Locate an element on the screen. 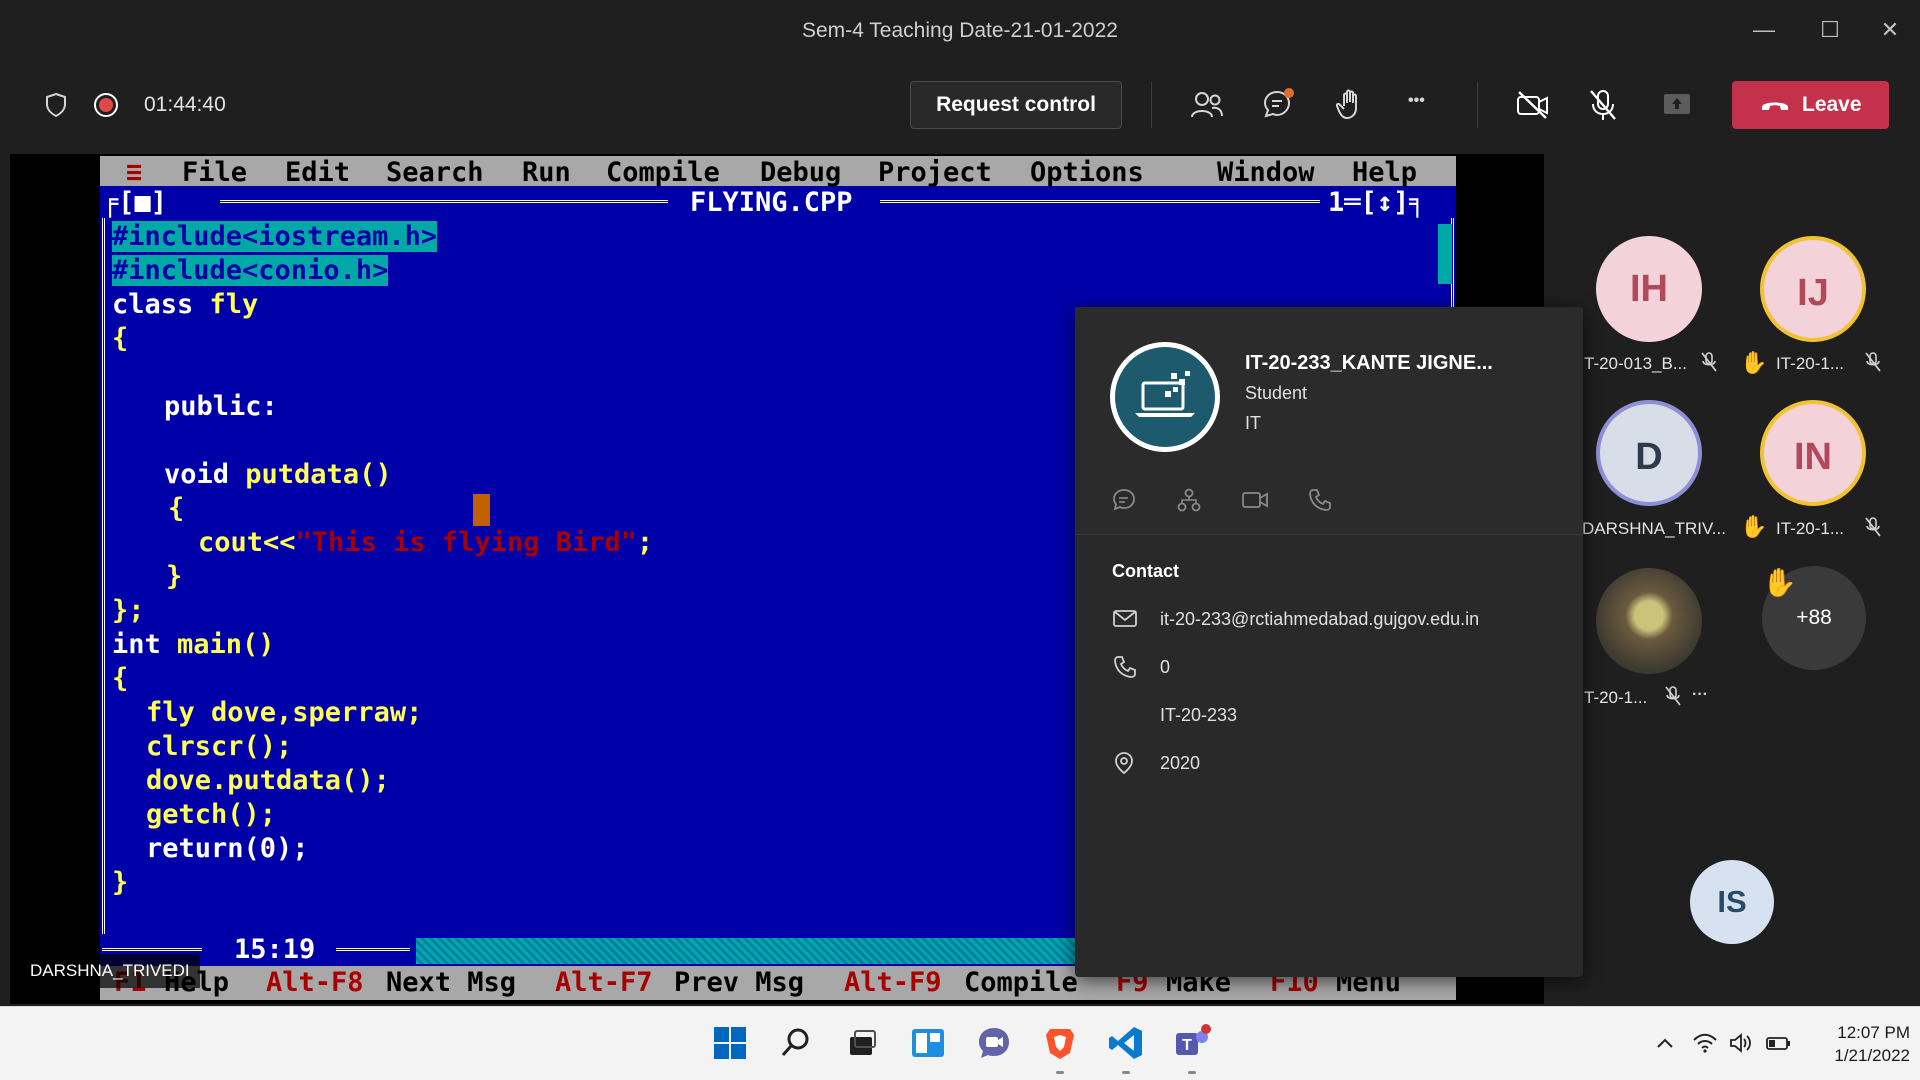 The height and width of the screenshot is (1080, 1920). code-line: fly dove,sperraw; is located at coordinates (284, 712).